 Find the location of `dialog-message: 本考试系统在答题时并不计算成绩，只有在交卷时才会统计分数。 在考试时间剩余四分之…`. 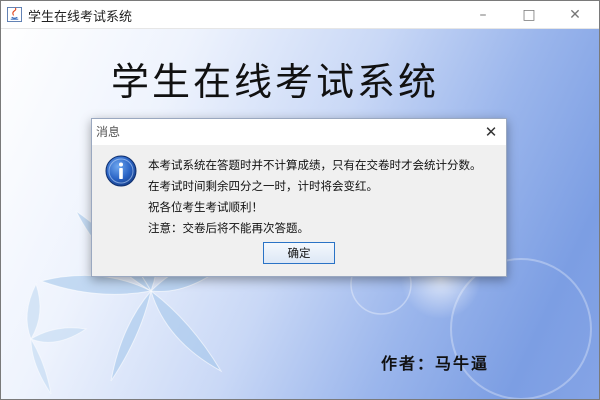

dialog-message: 本考试系统在答题时并不计算成绩，只有在交卷时才会统计分数。 在考试时间剩余四分之… is located at coordinates (323, 197).